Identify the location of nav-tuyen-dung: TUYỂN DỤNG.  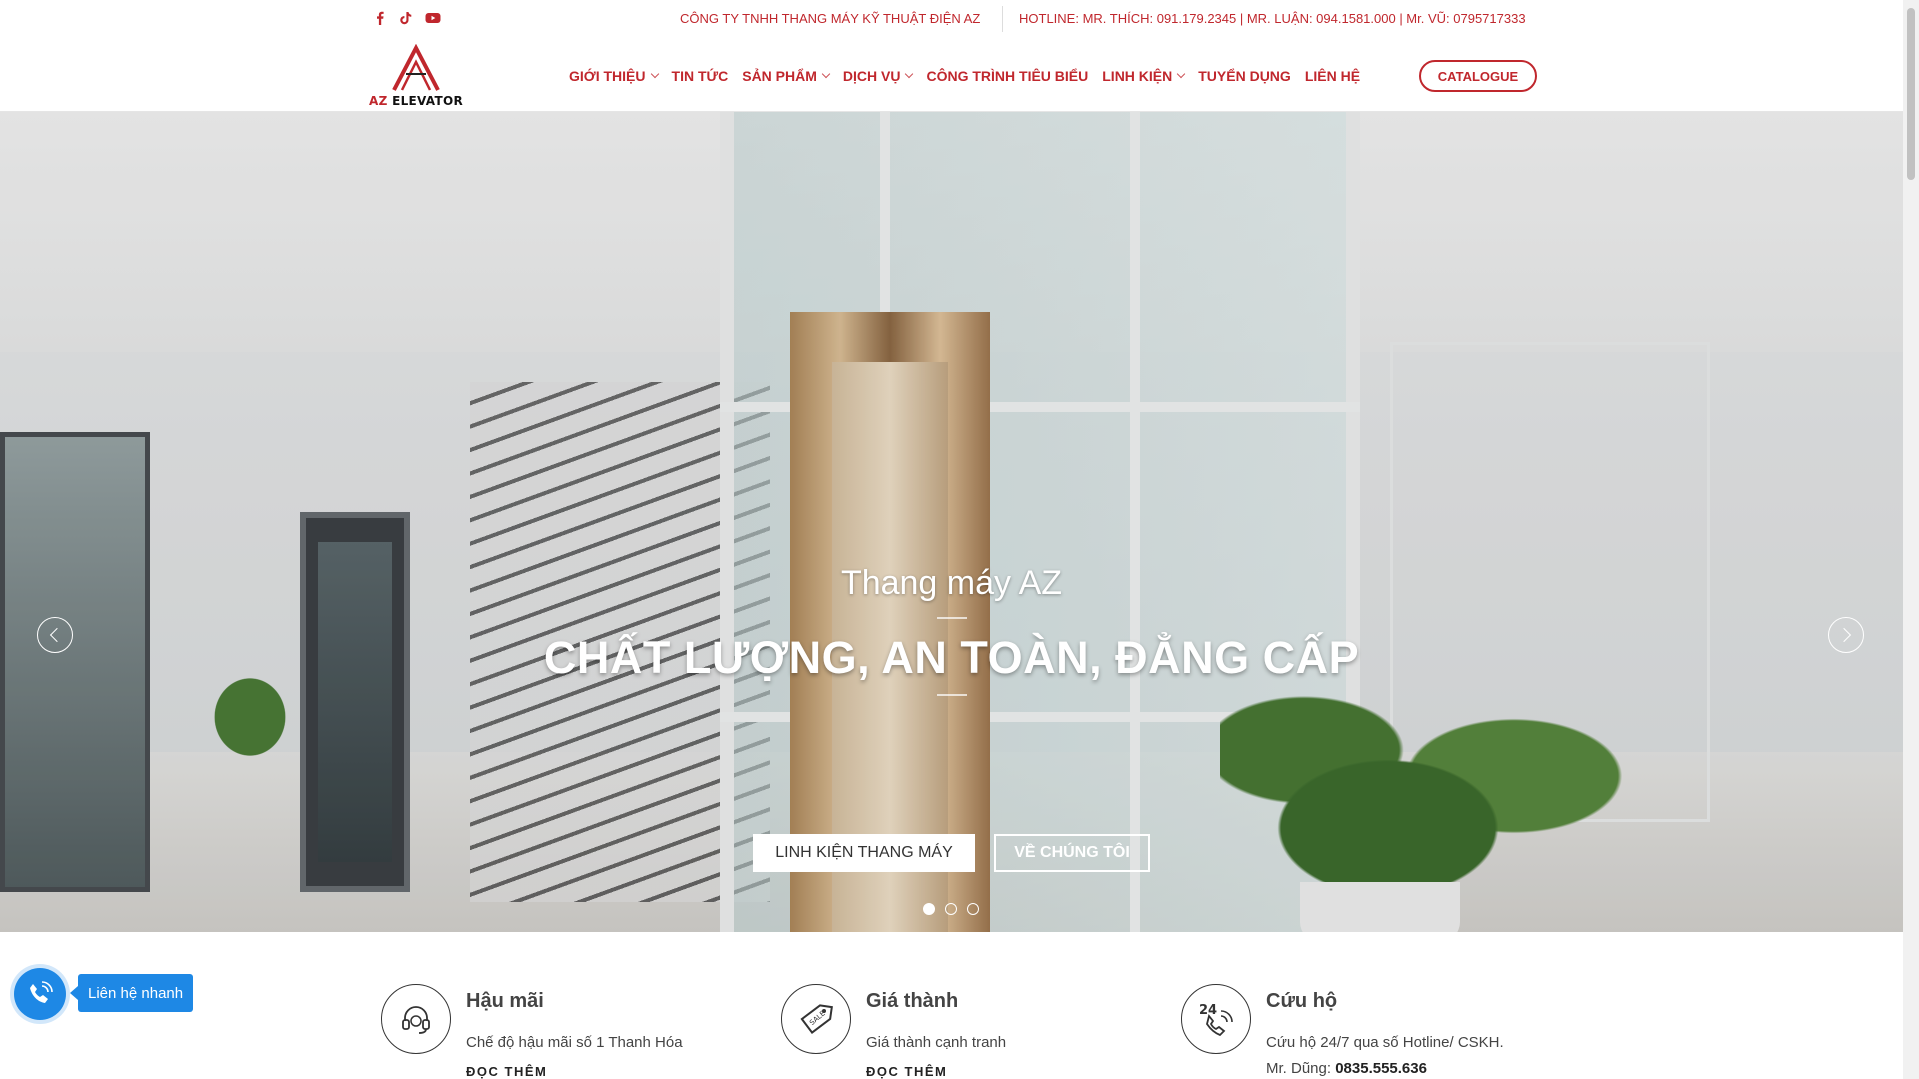
(1244, 76).